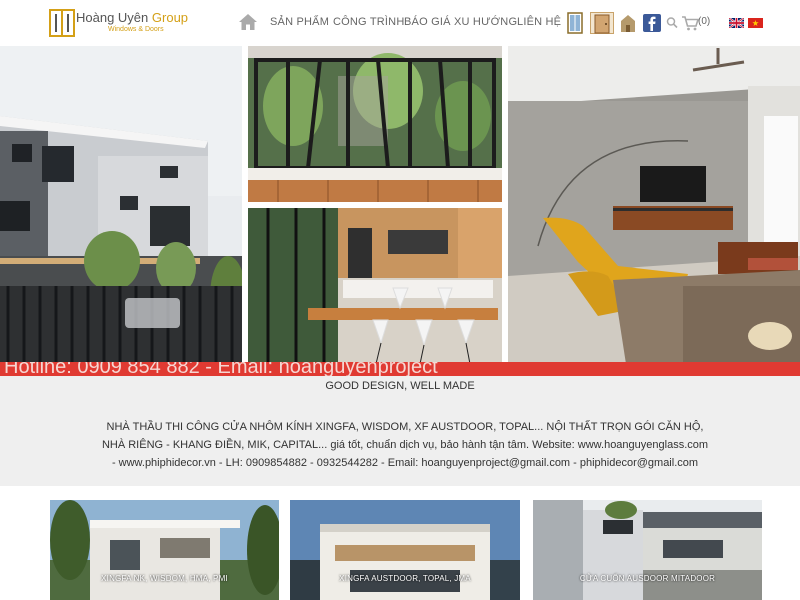 The width and height of the screenshot is (800, 600). Describe the element at coordinates (652, 23) in the screenshot. I see `facebook-icon` at that location.